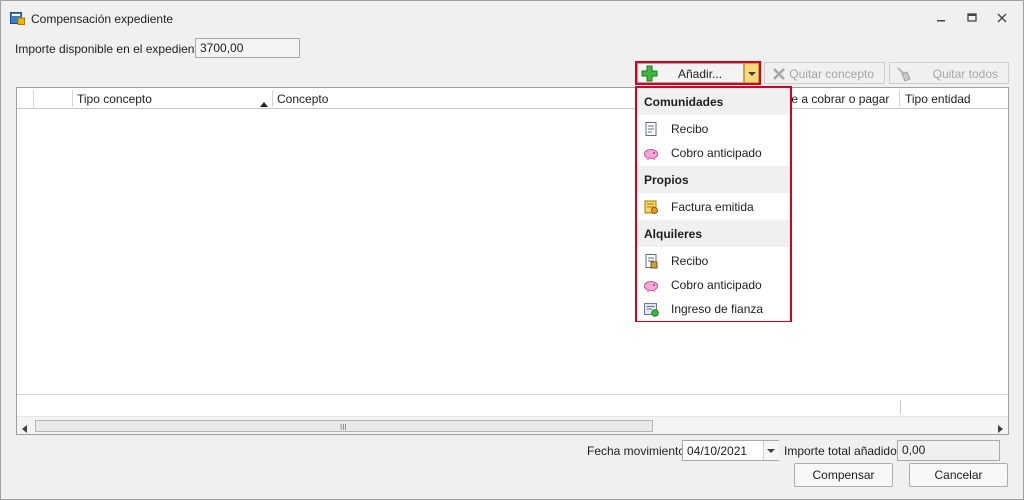  What do you see at coordinates (948, 450) in the screenshot?
I see `total-added-field: 0,00` at bounding box center [948, 450].